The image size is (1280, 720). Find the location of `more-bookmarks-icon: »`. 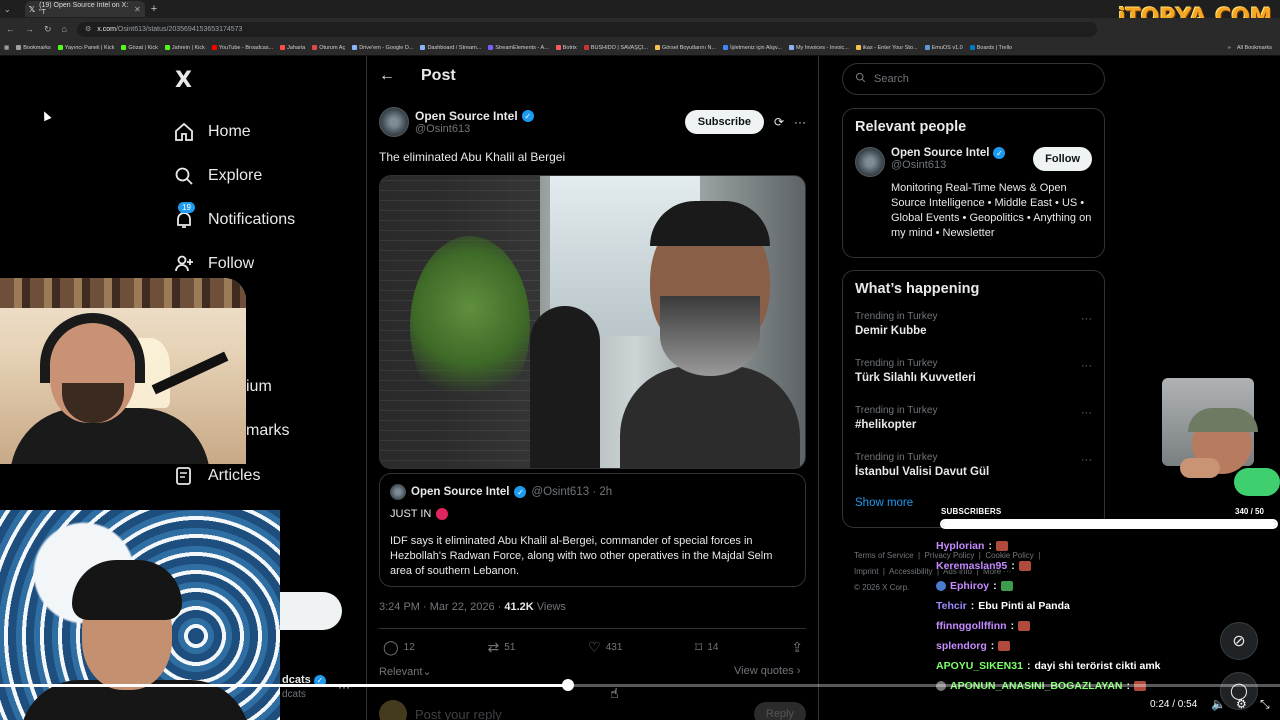

more-bookmarks-icon: » is located at coordinates (1229, 48).